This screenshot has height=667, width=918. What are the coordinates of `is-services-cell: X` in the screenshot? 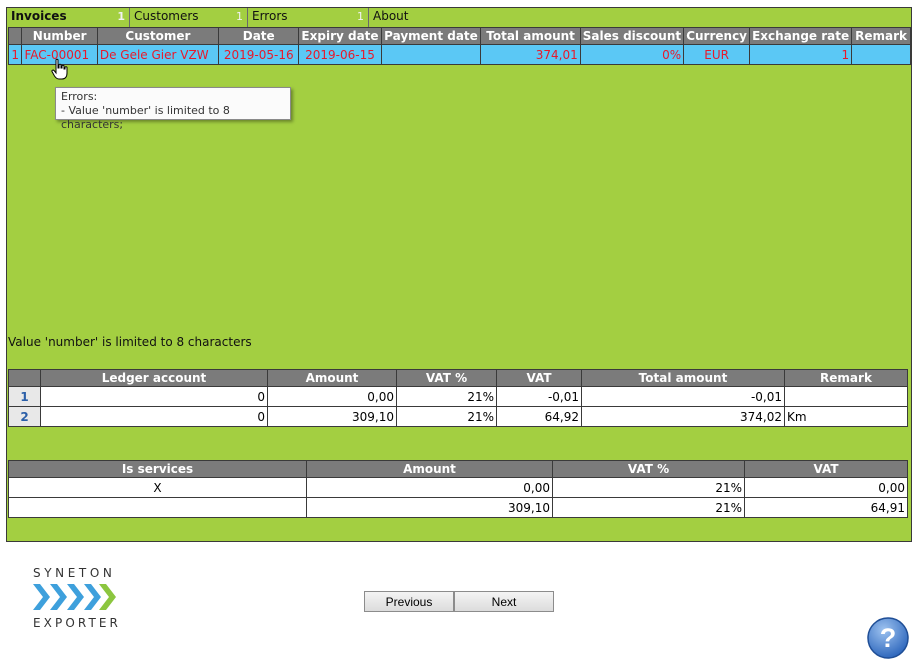 It's located at (157, 487).